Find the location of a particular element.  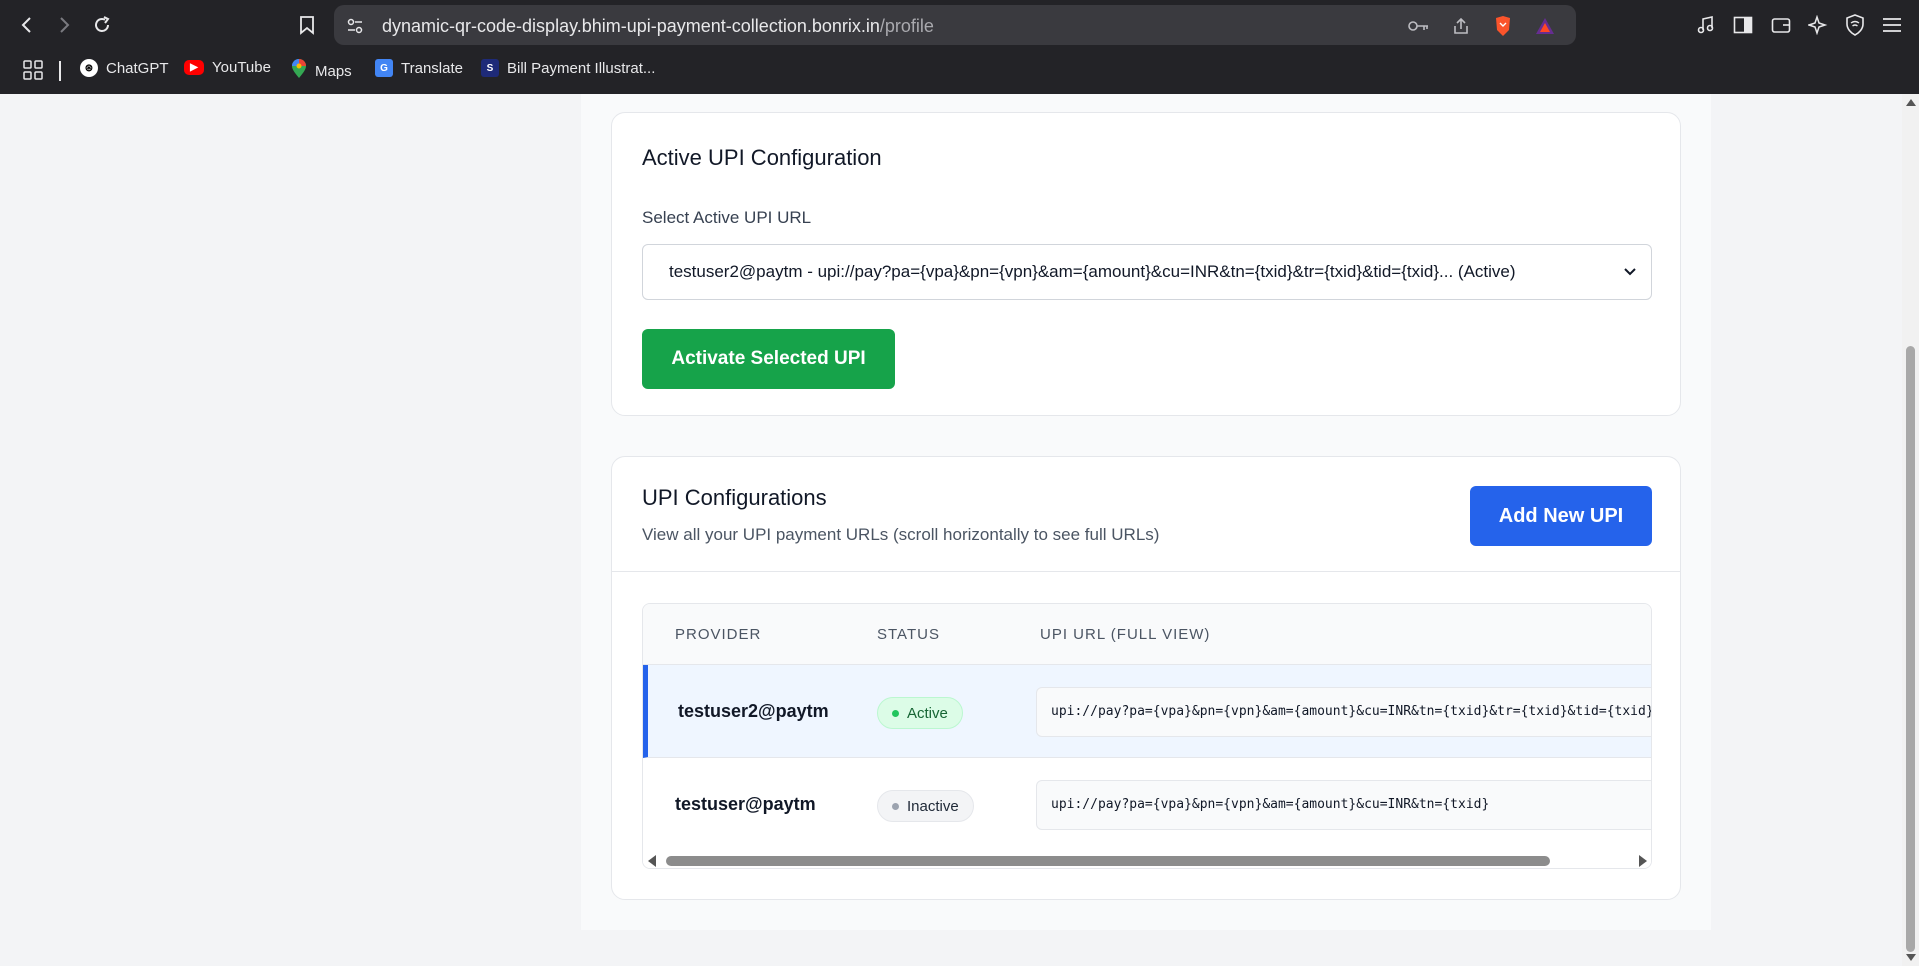

upi-configurations-title: UPI Configurations is located at coordinates (734, 497).